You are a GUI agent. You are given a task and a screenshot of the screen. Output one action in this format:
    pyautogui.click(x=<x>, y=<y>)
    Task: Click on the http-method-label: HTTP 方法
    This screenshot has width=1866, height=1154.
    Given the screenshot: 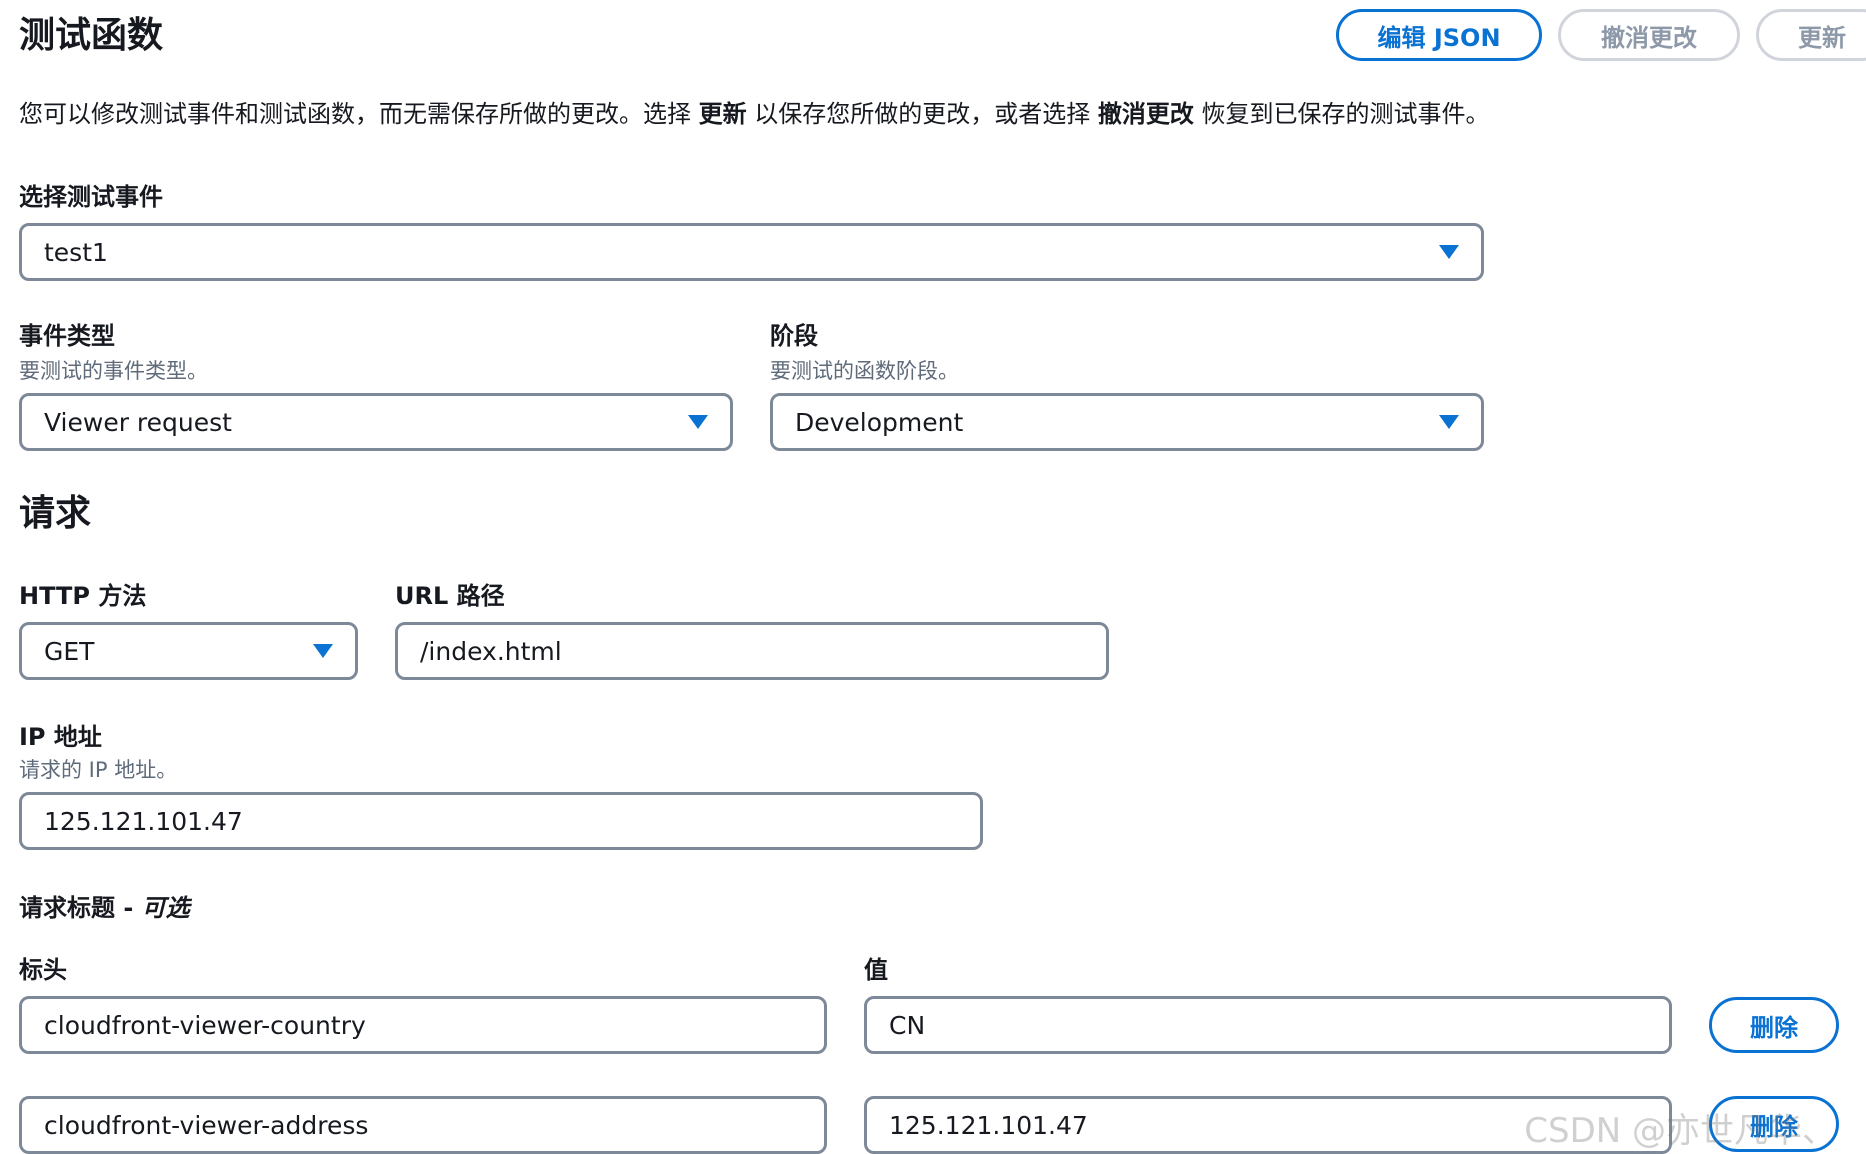 What is the action you would take?
    pyautogui.click(x=83, y=596)
    